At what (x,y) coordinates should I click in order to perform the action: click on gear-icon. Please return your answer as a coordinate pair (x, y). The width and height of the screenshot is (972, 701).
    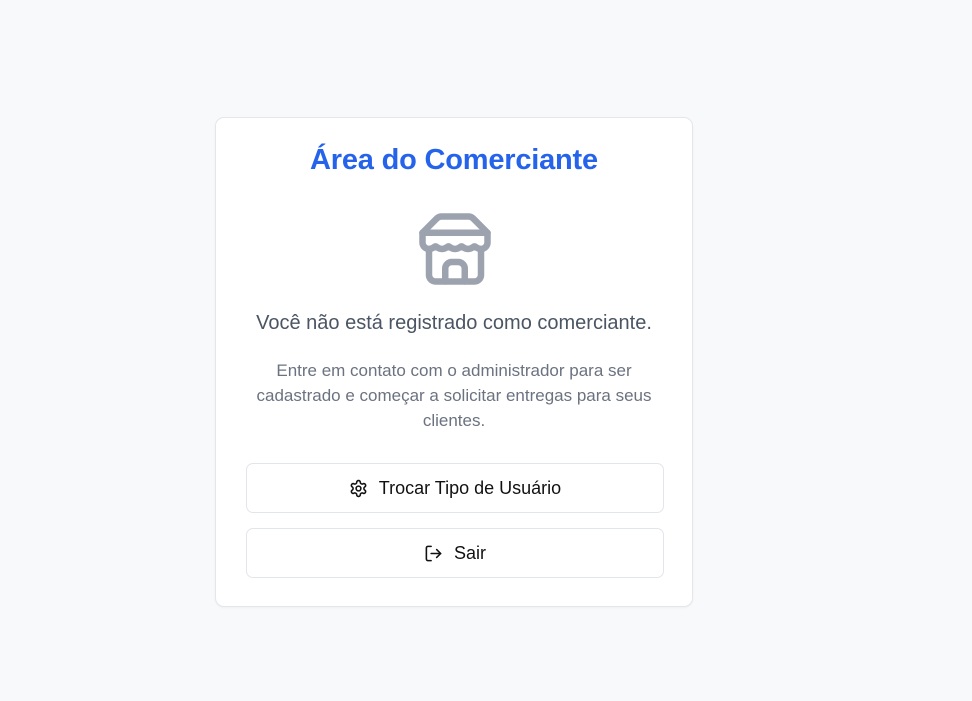
    Looking at the image, I should click on (358, 488).